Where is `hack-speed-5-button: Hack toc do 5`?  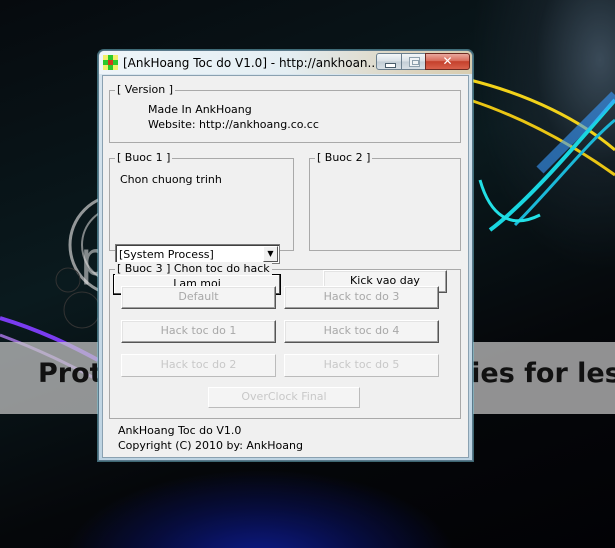
hack-speed-5-button: Hack toc do 5 is located at coordinates (361, 365).